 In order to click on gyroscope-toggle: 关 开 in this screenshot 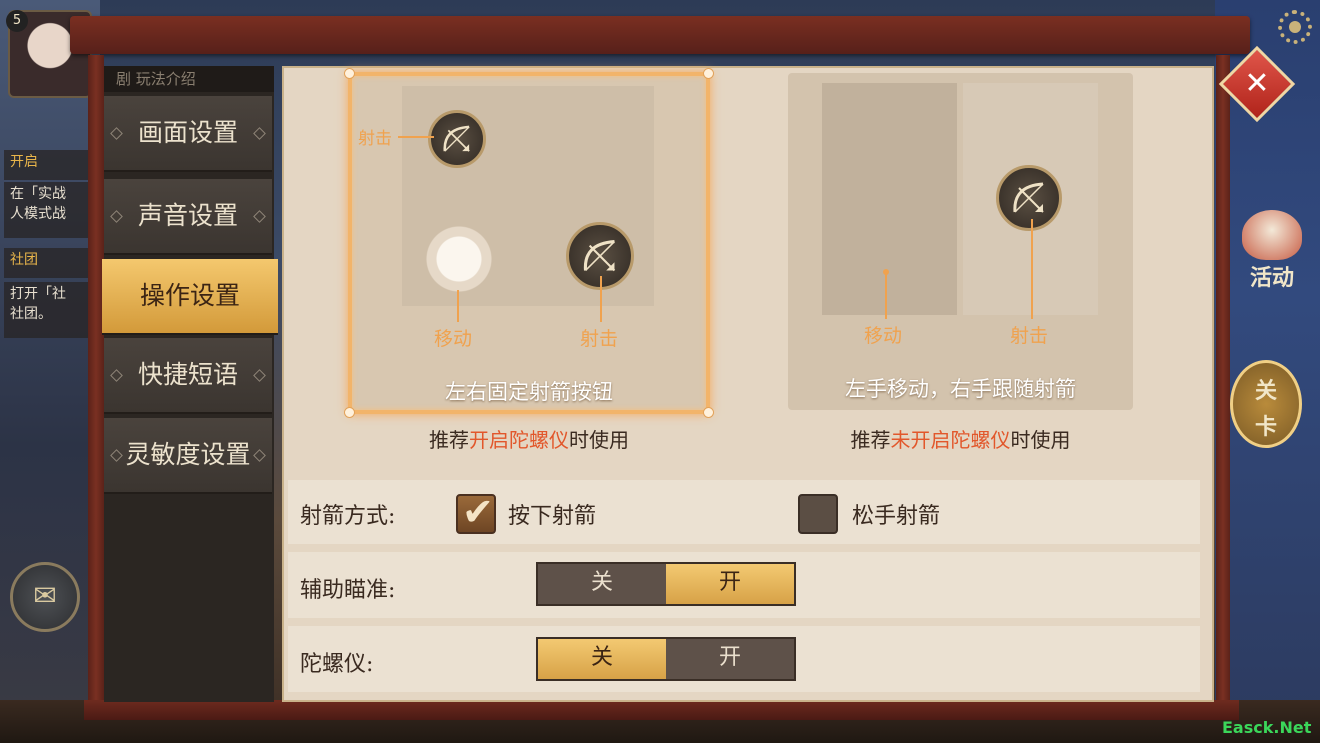, I will do `click(666, 659)`.